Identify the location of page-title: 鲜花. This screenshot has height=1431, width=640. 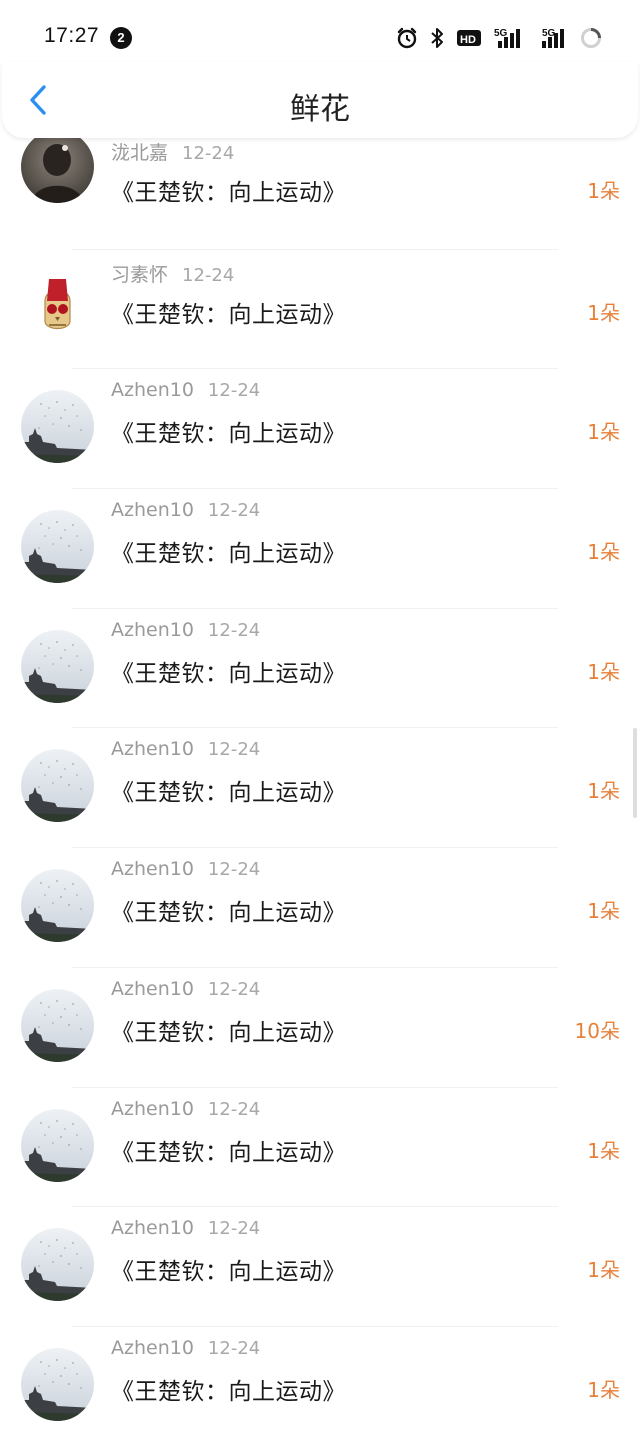
(320, 109).